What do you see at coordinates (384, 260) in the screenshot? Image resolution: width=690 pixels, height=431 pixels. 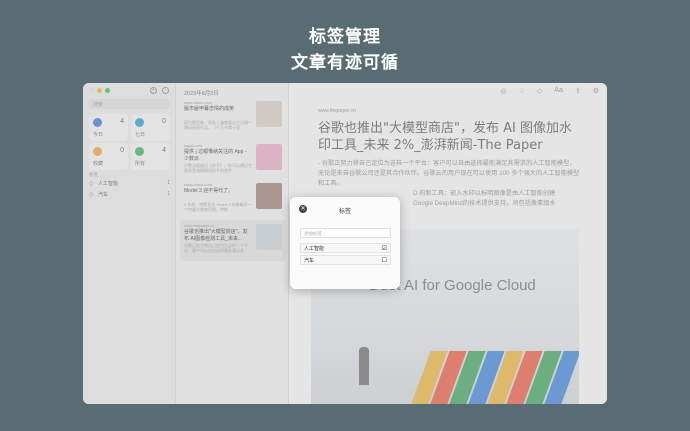 I see `tag-checkbox: ☐` at bounding box center [384, 260].